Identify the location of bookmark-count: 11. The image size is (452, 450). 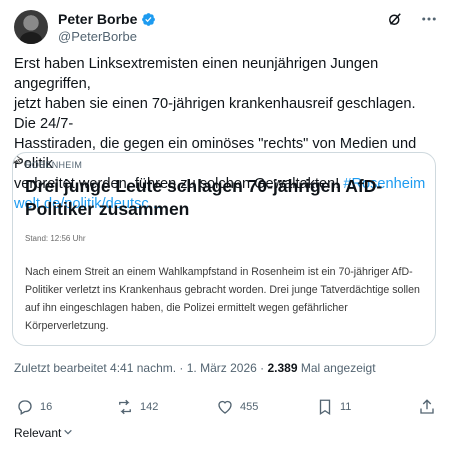
(346, 407).